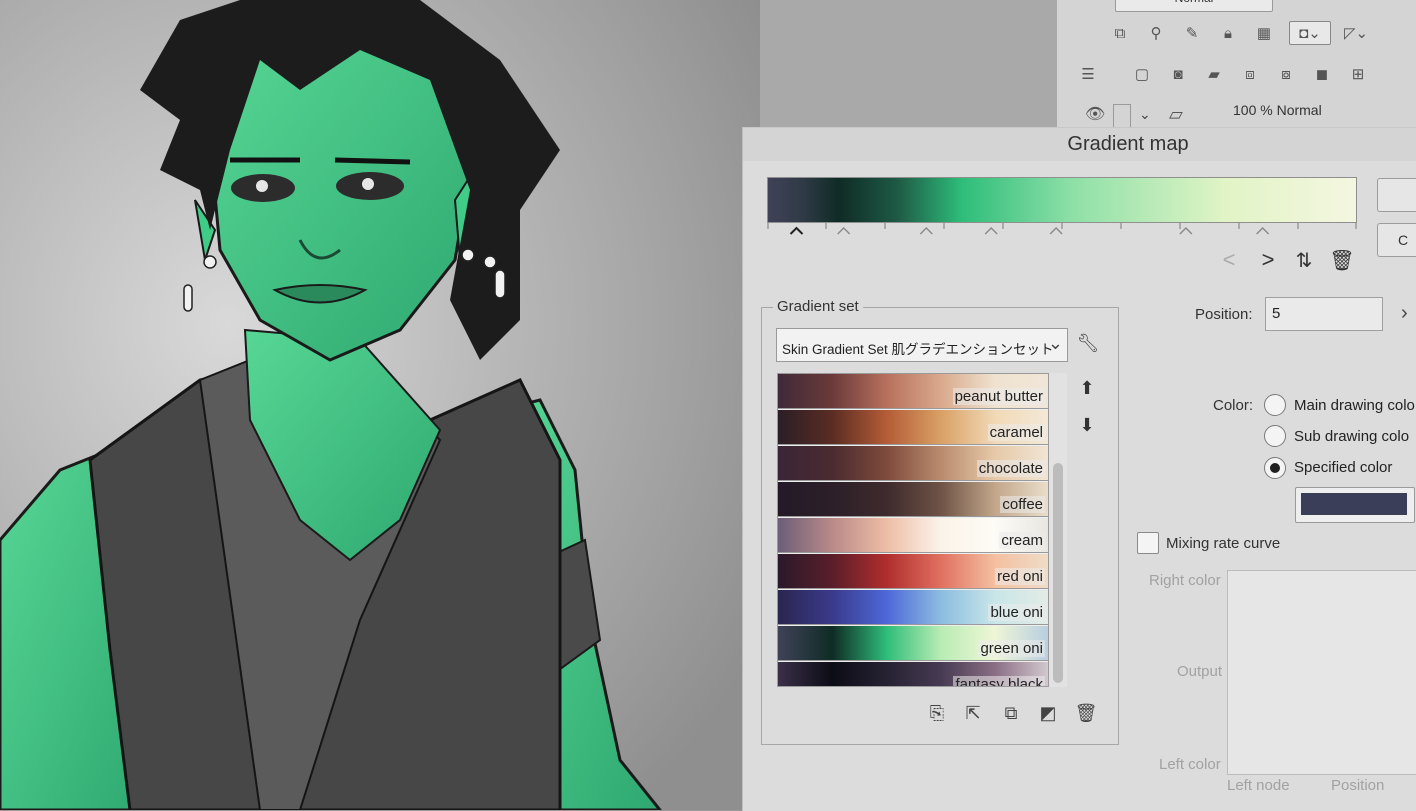 Image resolution: width=1416 pixels, height=811 pixels. Describe the element at coordinates (1020, 576) in the screenshot. I see `gradient-item-label: red oni` at that location.